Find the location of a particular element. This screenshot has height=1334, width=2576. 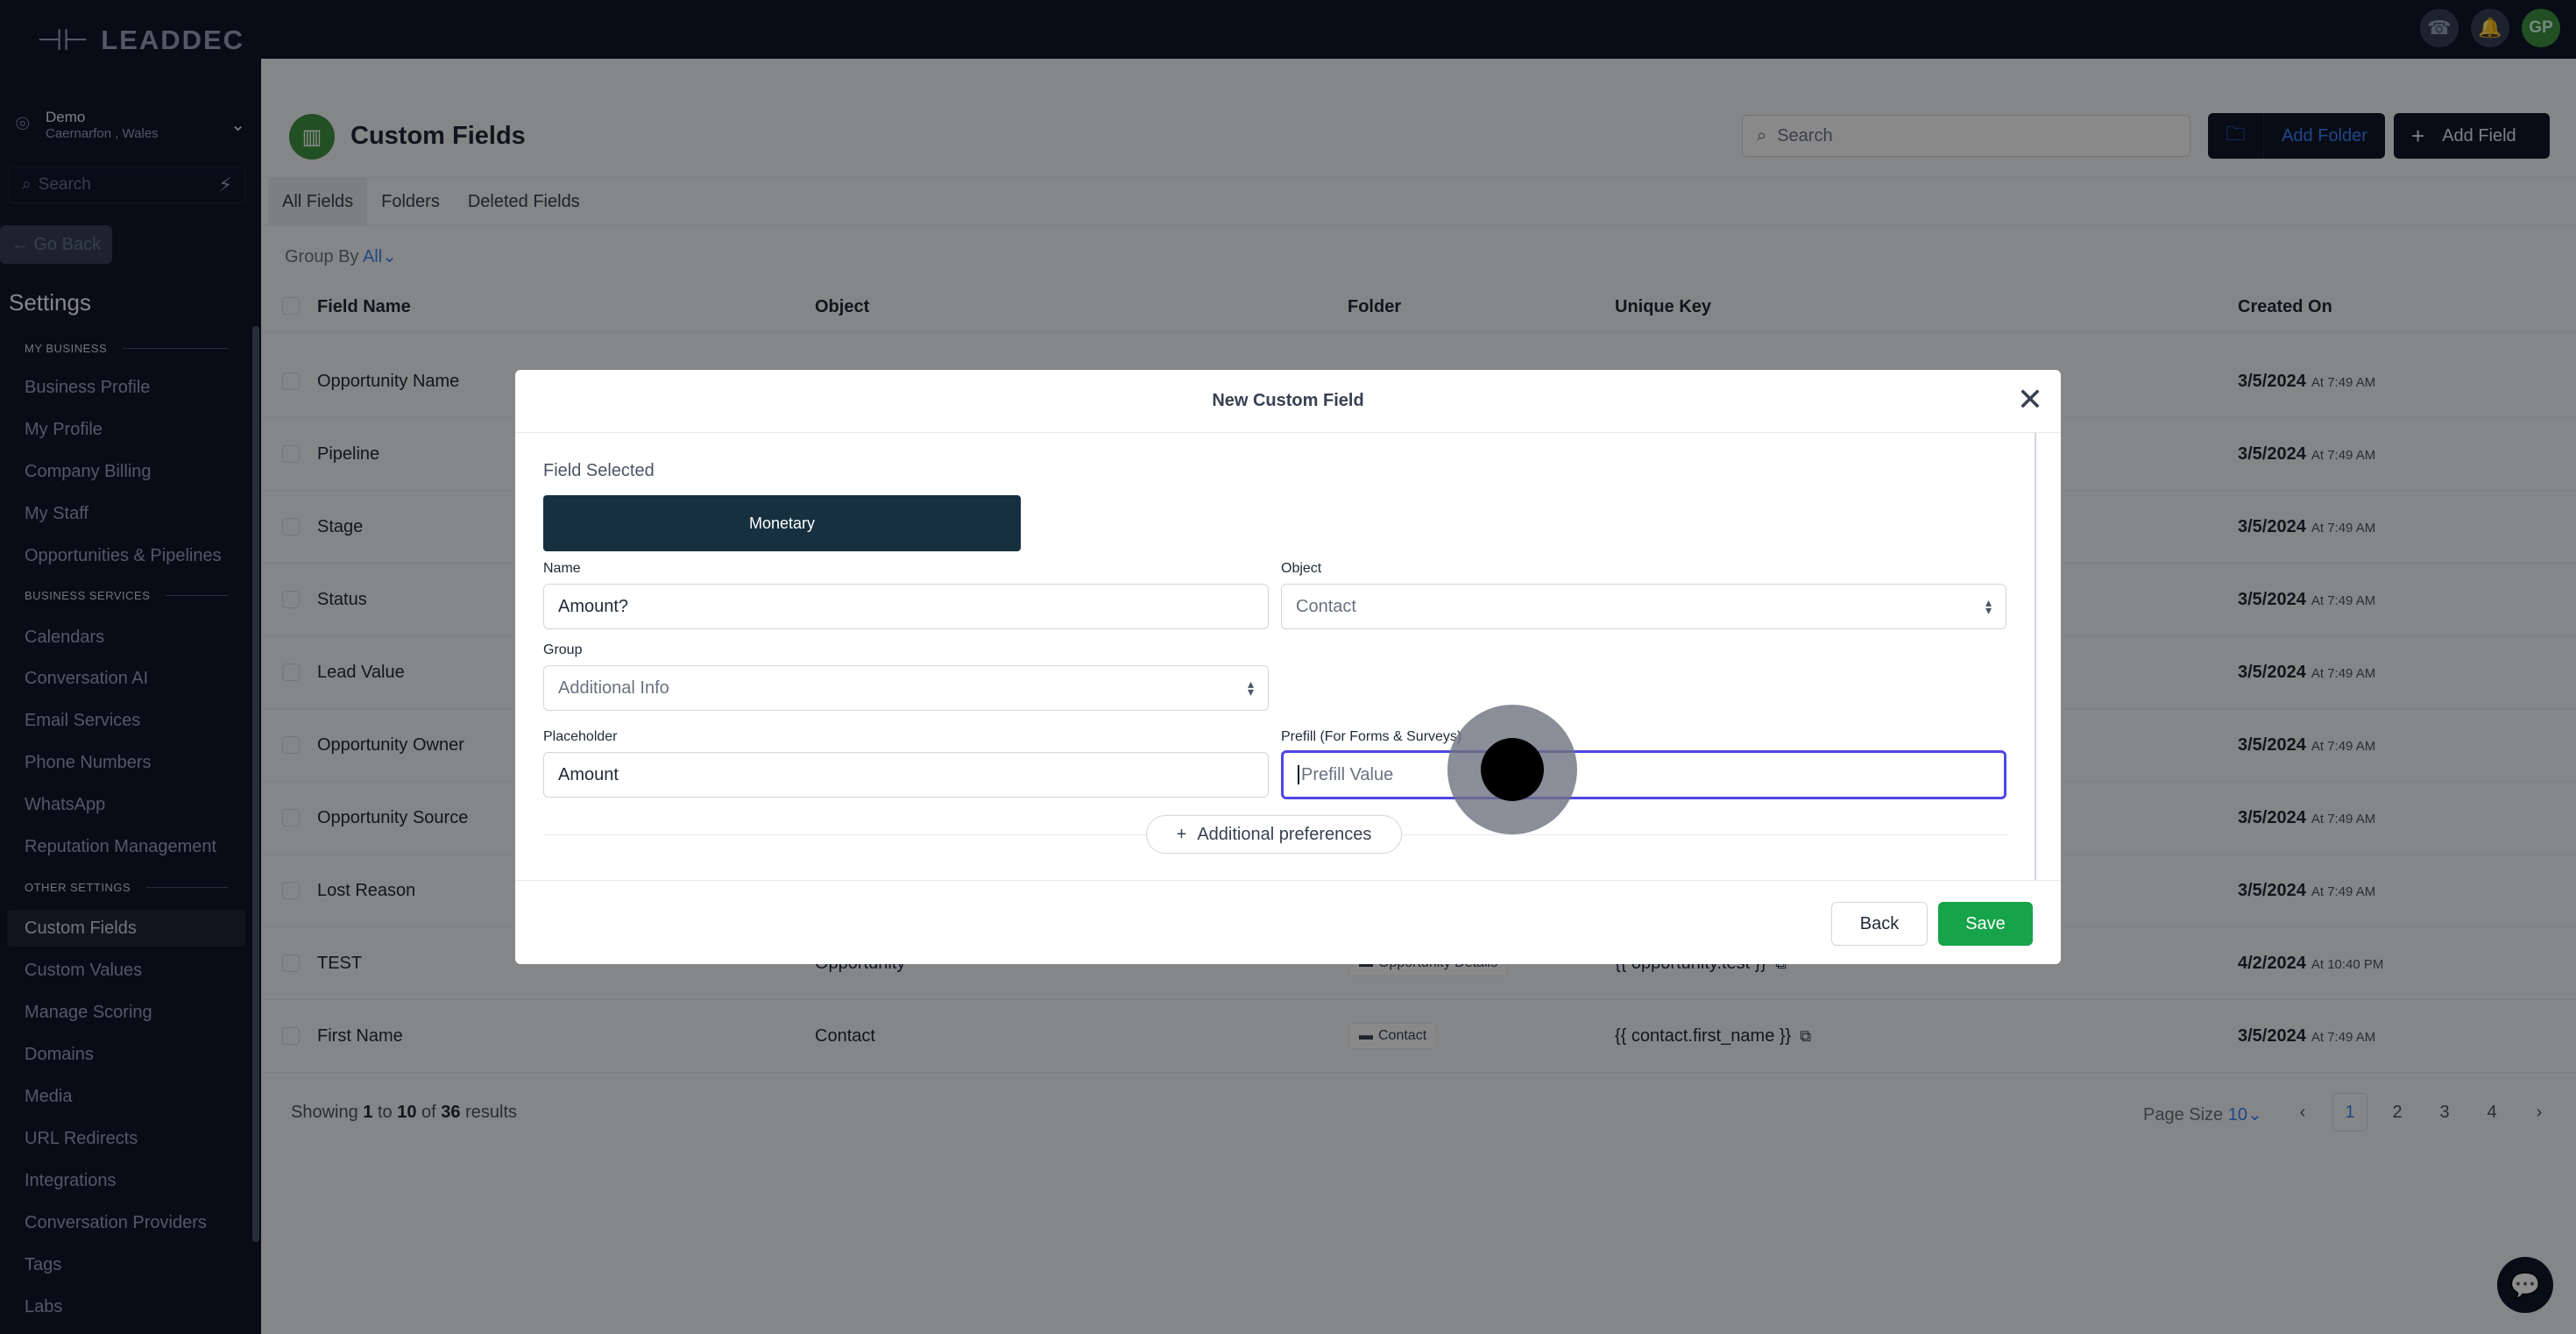

modal-header: New Custom Field ✕ is located at coordinates (1288, 401).